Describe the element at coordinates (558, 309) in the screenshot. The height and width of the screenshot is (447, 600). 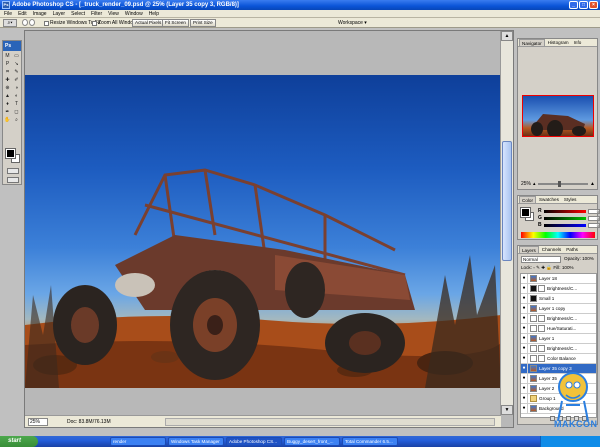
I see `layer-row: ● Layer 1 copy` at that location.